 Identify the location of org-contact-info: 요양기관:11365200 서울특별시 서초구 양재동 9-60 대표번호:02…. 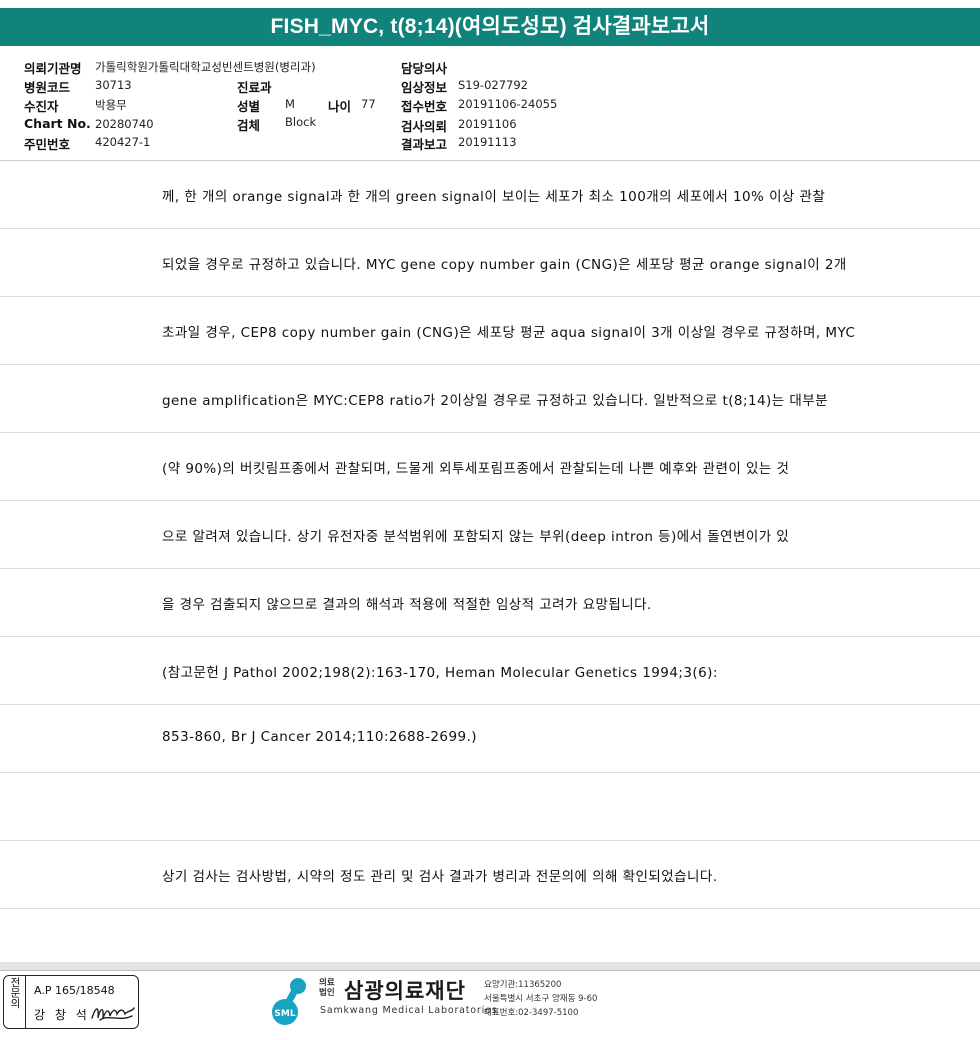
(540, 999).